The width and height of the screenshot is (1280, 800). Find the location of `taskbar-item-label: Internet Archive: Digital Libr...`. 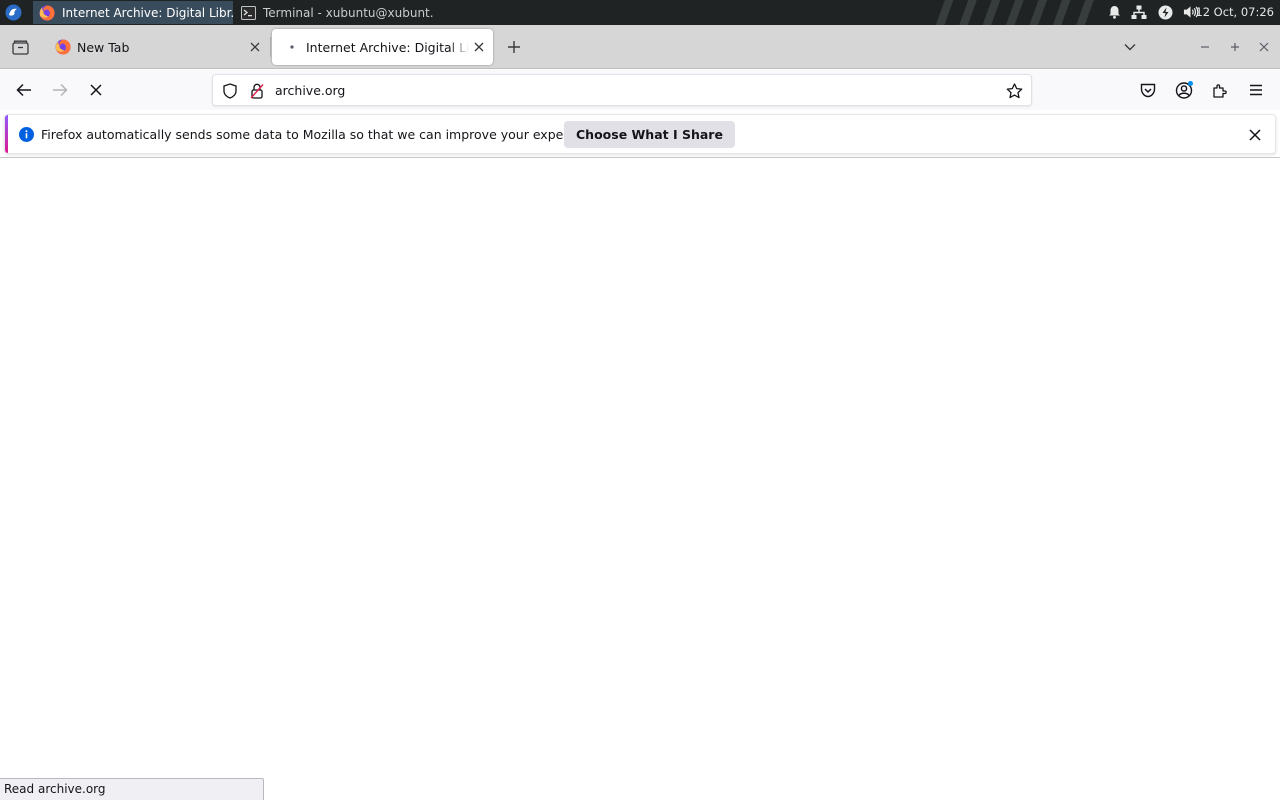

taskbar-item-label: Internet Archive: Digital Libr... is located at coordinates (147, 12).